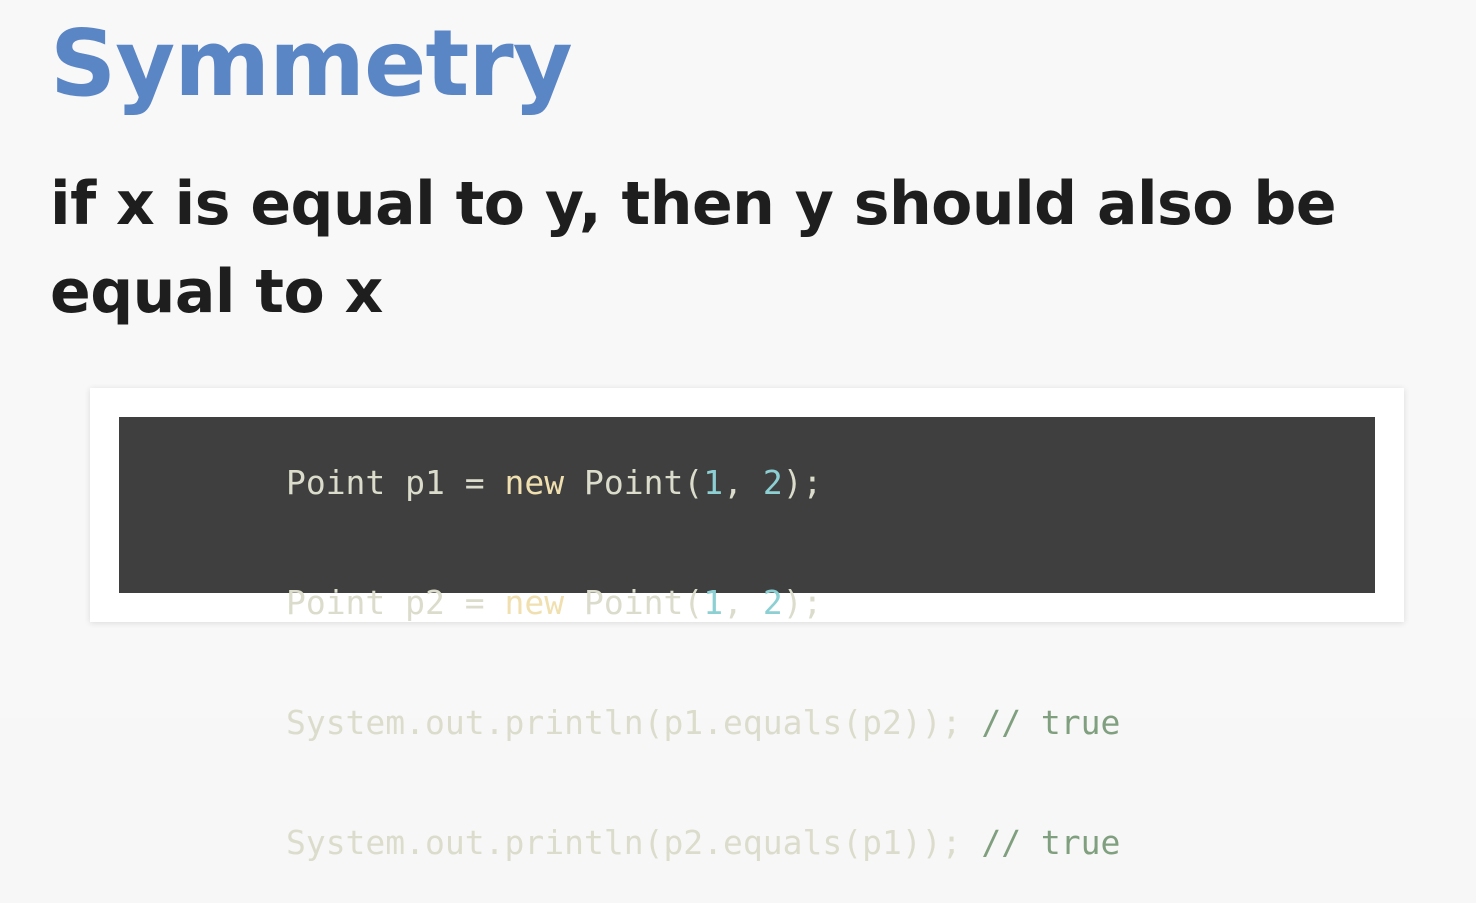 The width and height of the screenshot is (1476, 903). What do you see at coordinates (311, 63) in the screenshot?
I see `slide-title: Symmetry` at bounding box center [311, 63].